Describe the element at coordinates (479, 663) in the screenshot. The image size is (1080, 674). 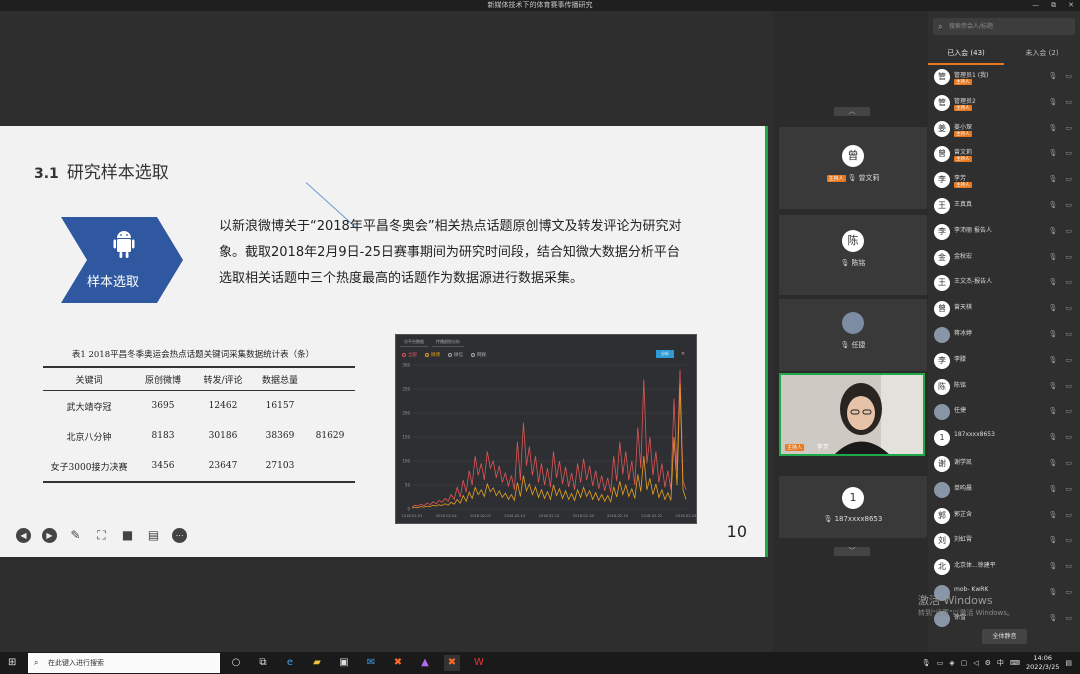
I see `wps-icon: W` at that location.